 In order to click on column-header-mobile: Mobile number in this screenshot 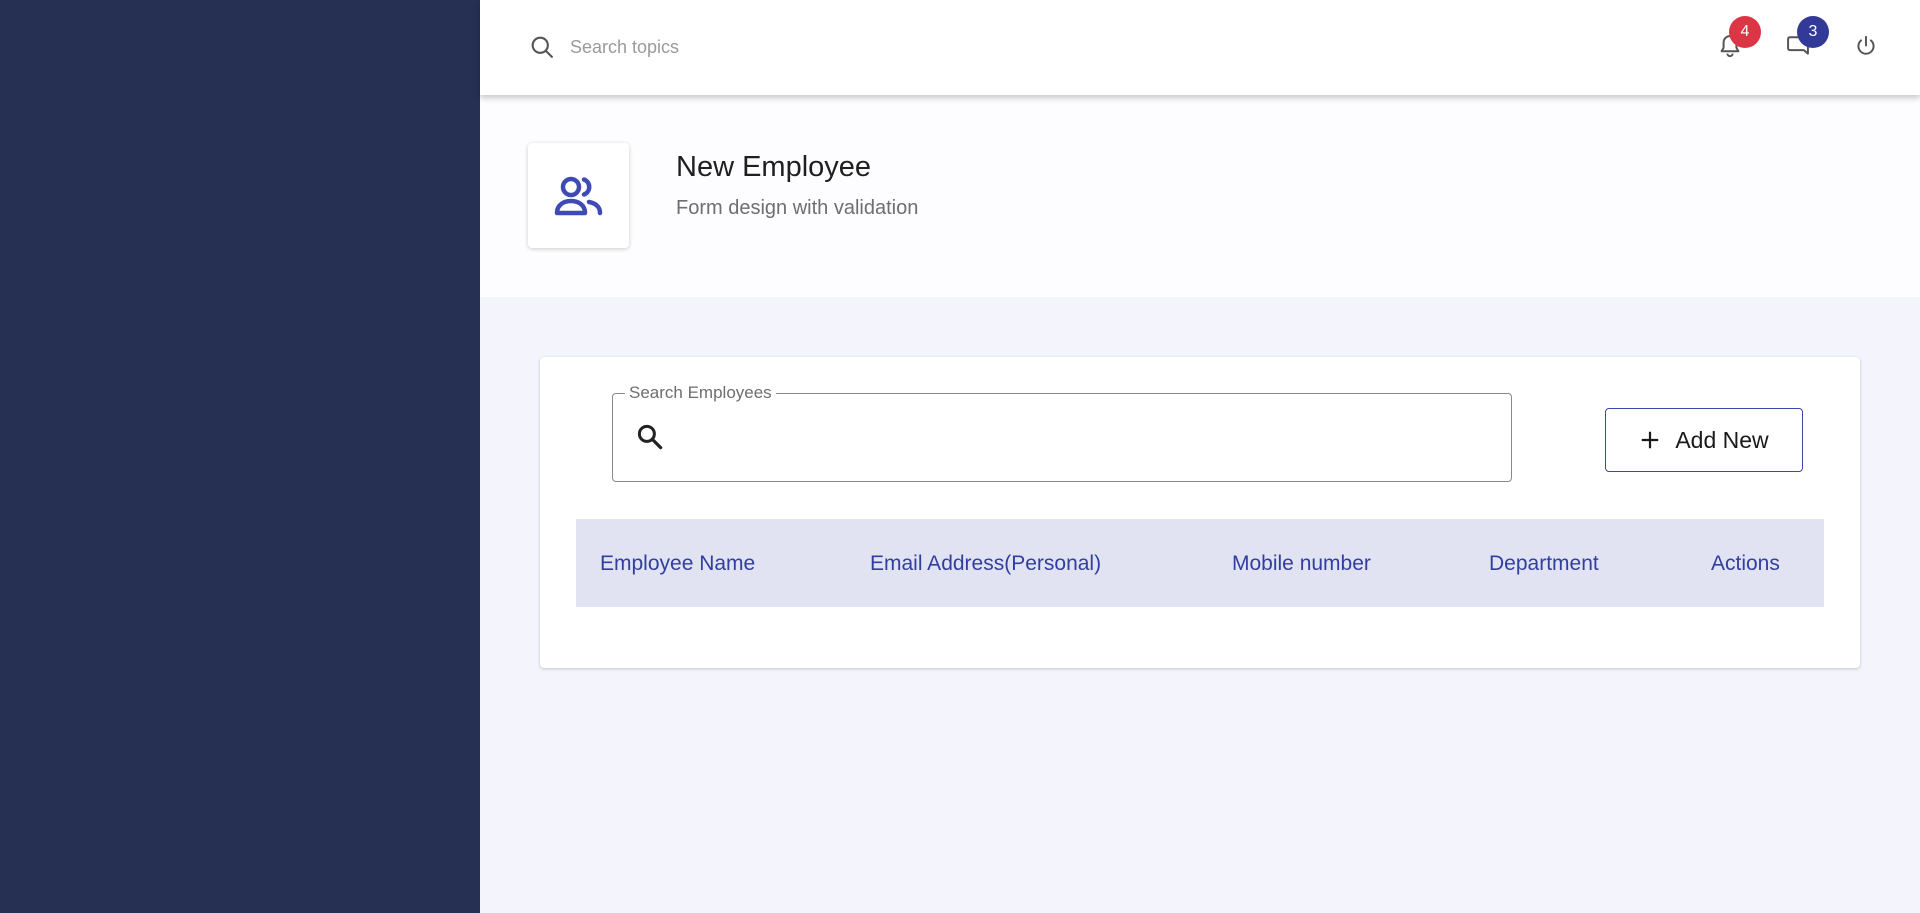, I will do `click(1301, 564)`.